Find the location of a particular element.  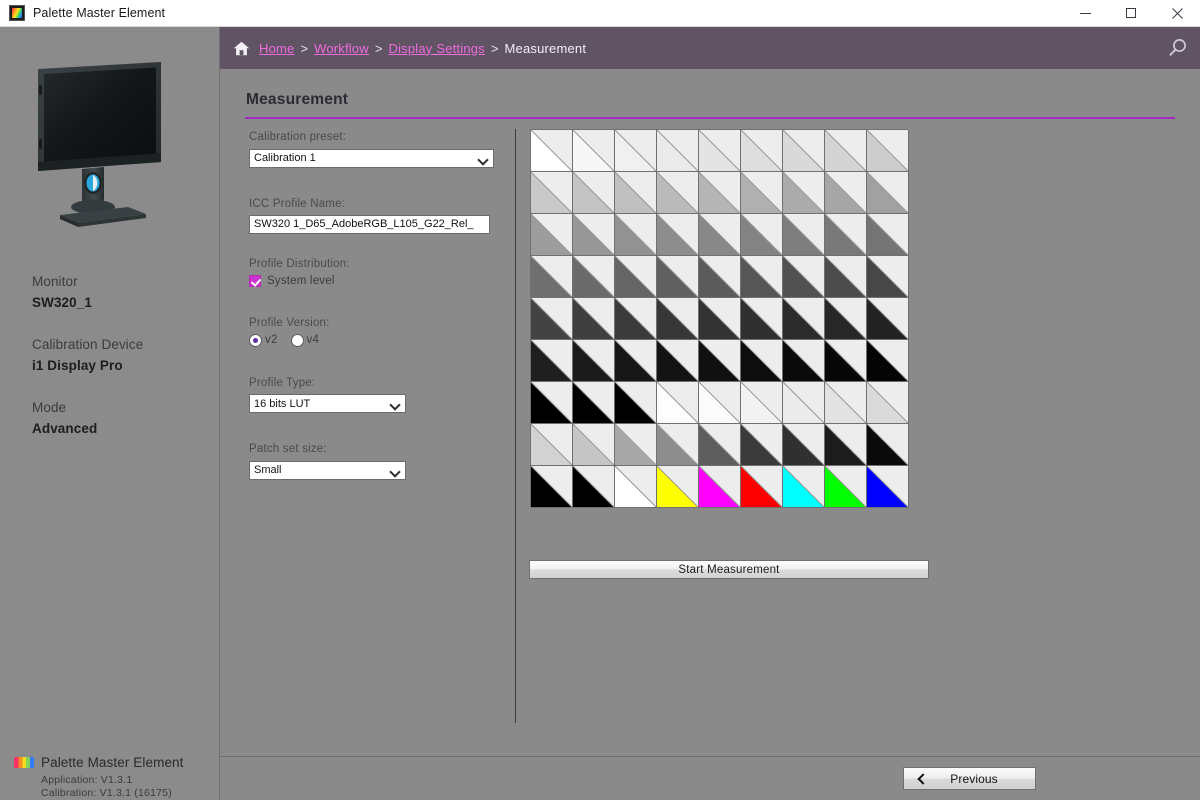

page-title-rule is located at coordinates (710, 118).